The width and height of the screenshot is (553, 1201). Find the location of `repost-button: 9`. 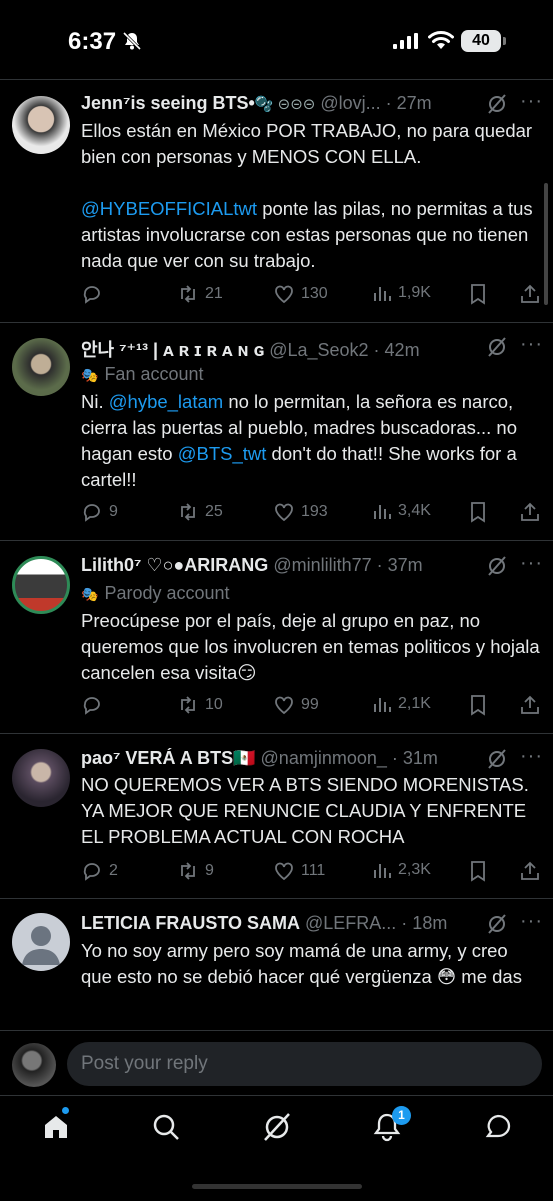

repost-button: 9 is located at coordinates (195, 871).